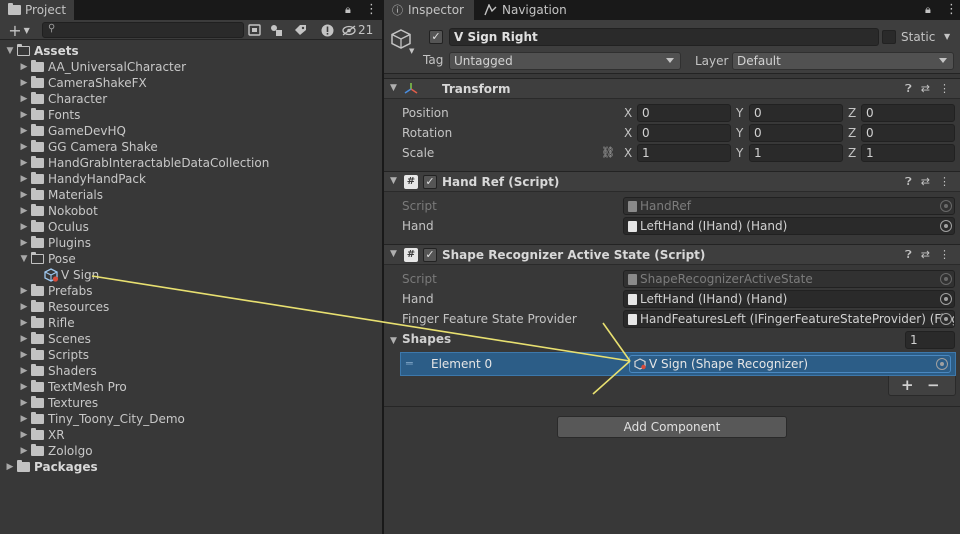 This screenshot has height=534, width=960. Describe the element at coordinates (41, 51) in the screenshot. I see `tree-item-assets: ▼ Assets` at that location.